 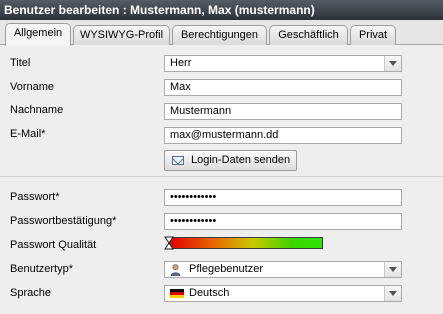 What do you see at coordinates (283, 269) in the screenshot?
I see `benutzertyp-select: Pflegebenutzer` at bounding box center [283, 269].